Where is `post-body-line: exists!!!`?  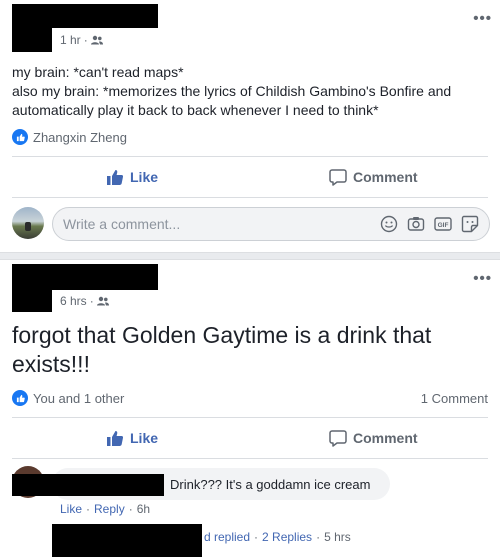
post-body-line: exists!!! is located at coordinates (51, 364).